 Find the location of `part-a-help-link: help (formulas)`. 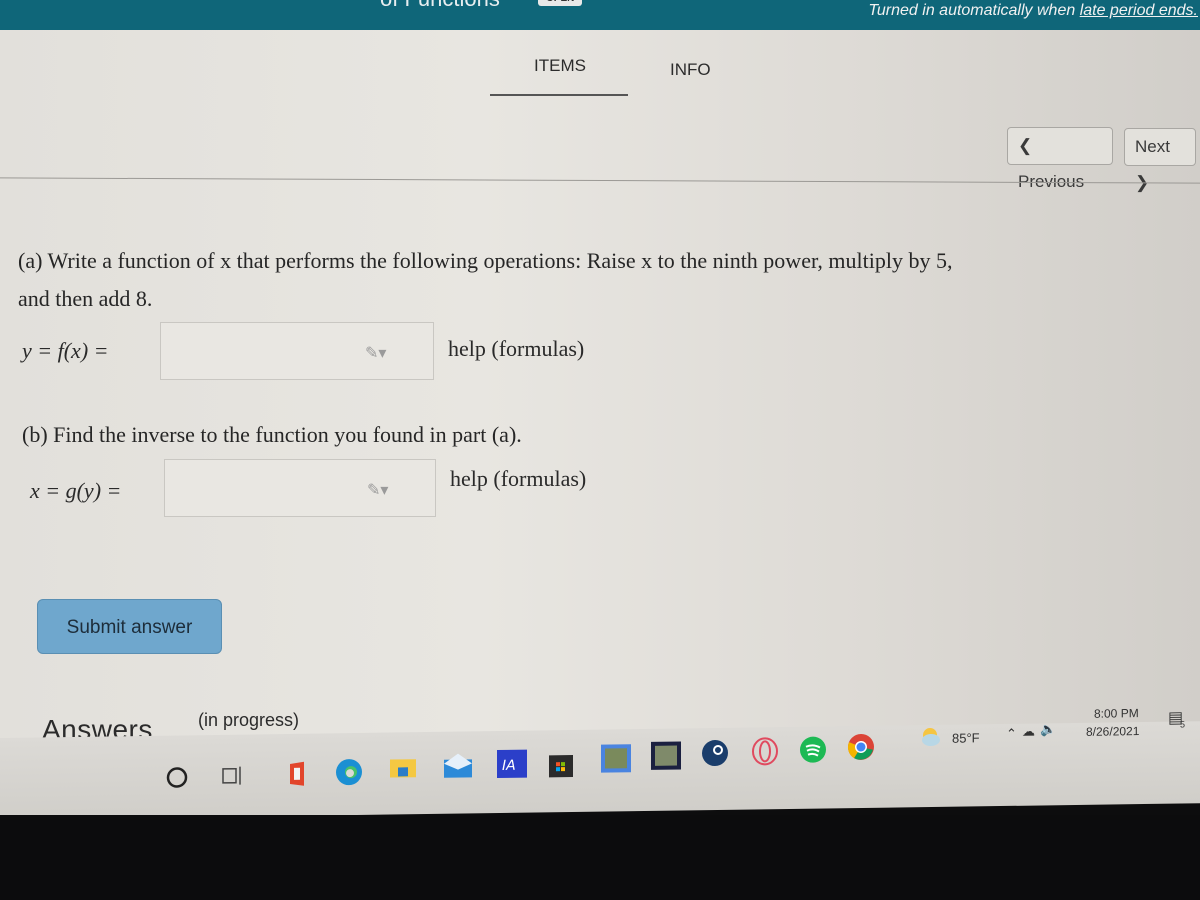

part-a-help-link: help (formulas) is located at coordinates (516, 349).